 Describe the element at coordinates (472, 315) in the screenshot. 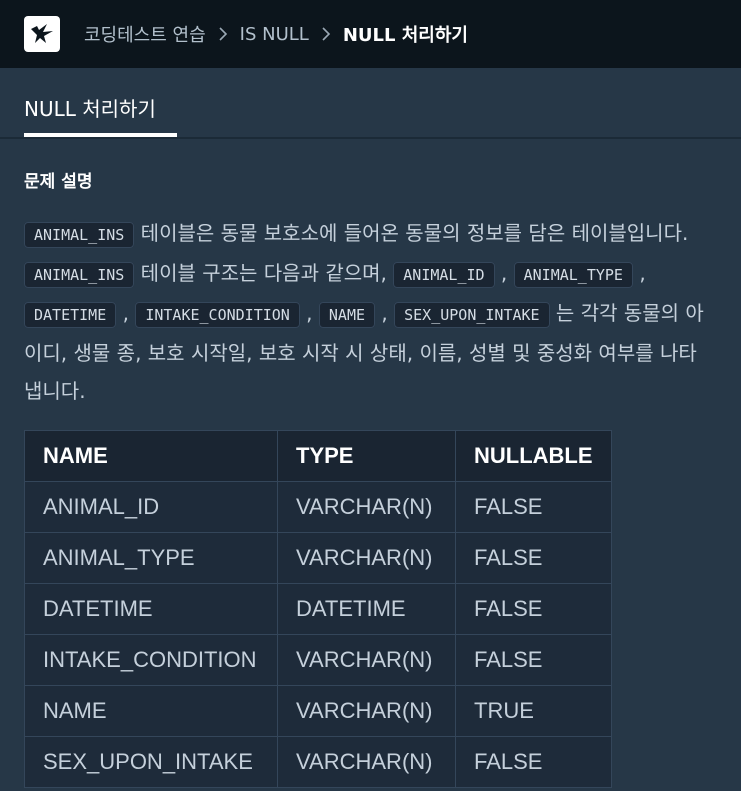

I see `code-column-name: SEX_UPON_INTAKE` at that location.